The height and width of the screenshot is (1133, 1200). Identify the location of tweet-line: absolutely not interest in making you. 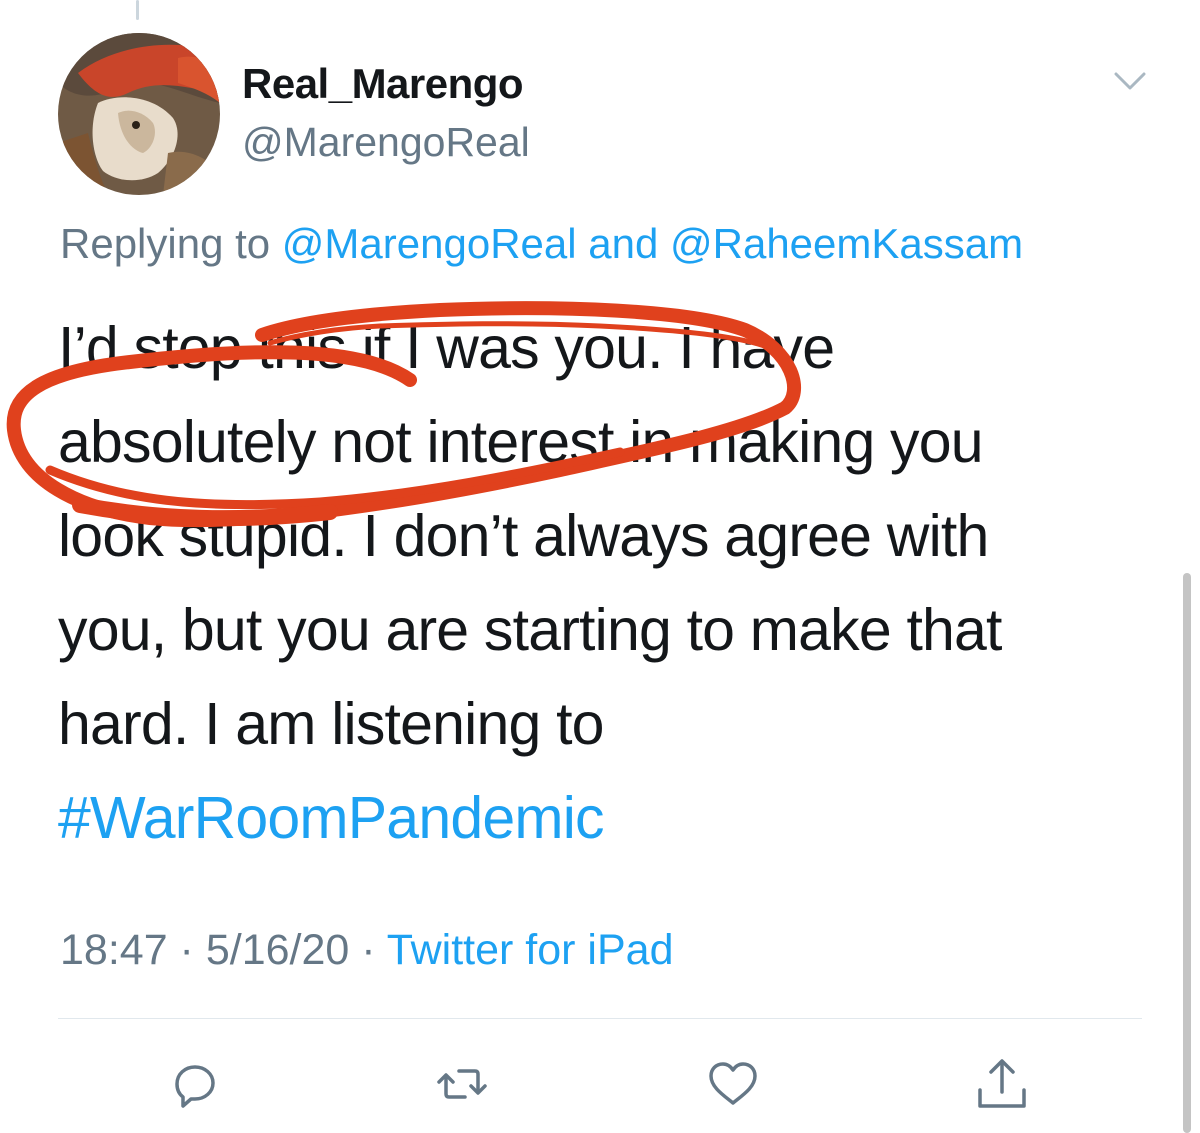
(521, 442).